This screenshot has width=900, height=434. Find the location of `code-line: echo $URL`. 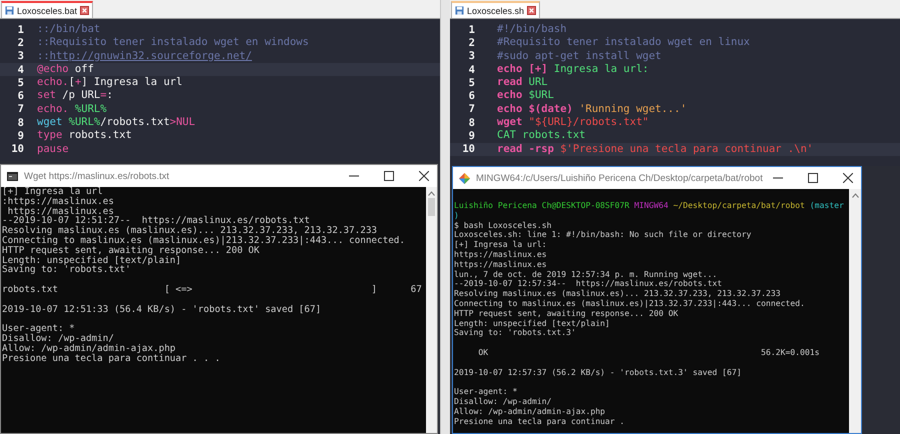

code-line: echo $URL is located at coordinates (525, 96).